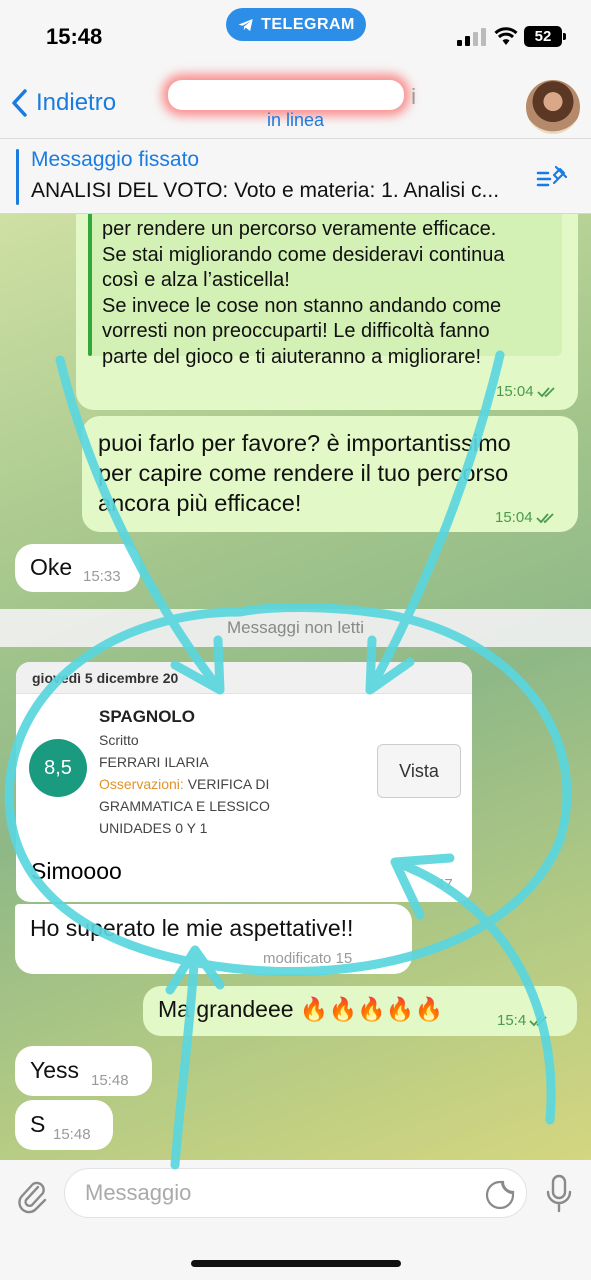  Describe the element at coordinates (245, 24) in the screenshot. I see `telegram-icon` at that location.